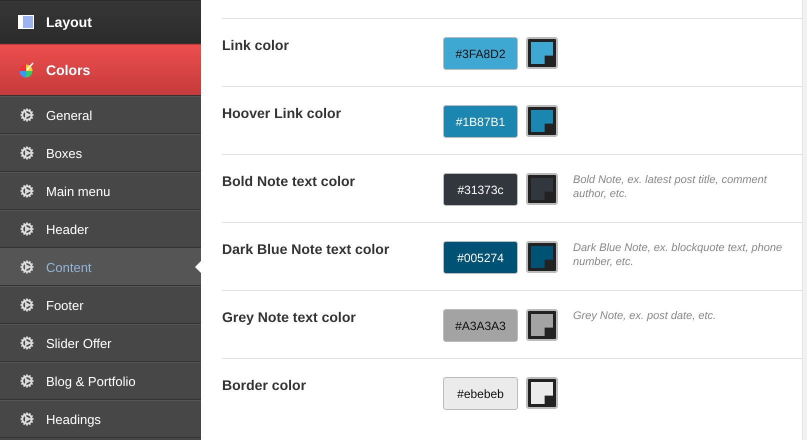 The width and height of the screenshot is (807, 440). I want to click on color-field: #3FA8D2, so click(480, 53).